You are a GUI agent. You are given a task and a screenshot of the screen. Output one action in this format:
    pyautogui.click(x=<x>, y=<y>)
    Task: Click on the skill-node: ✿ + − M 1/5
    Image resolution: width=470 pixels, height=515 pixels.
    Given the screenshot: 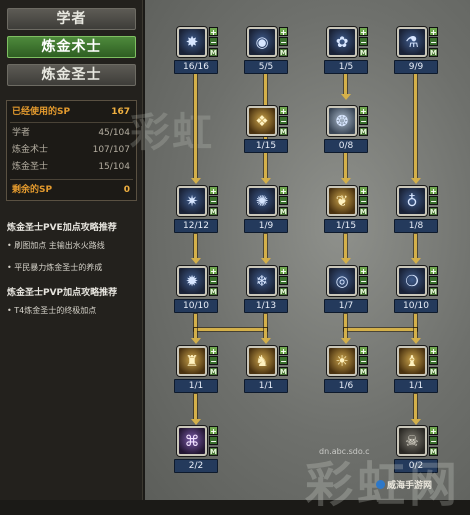 What is the action you would take?
    pyautogui.click(x=346, y=55)
    